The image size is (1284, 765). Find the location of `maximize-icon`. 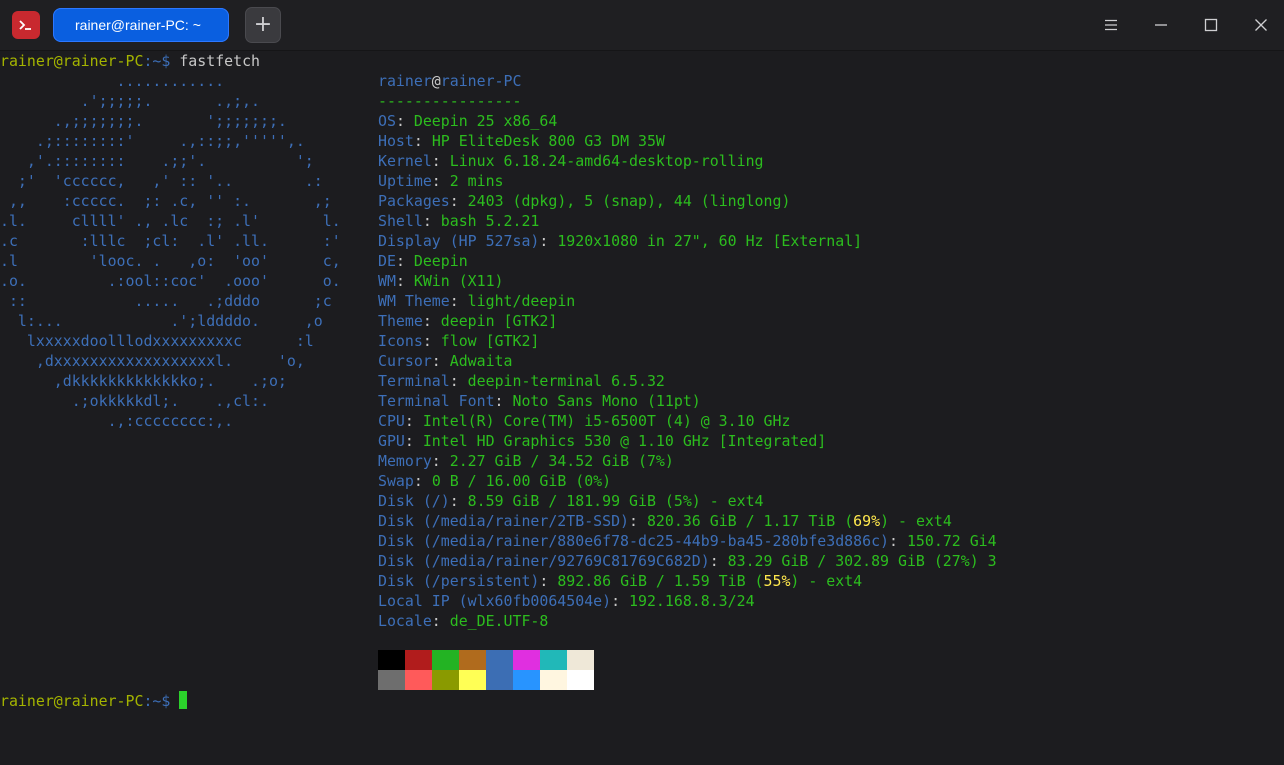

maximize-icon is located at coordinates (1211, 25).